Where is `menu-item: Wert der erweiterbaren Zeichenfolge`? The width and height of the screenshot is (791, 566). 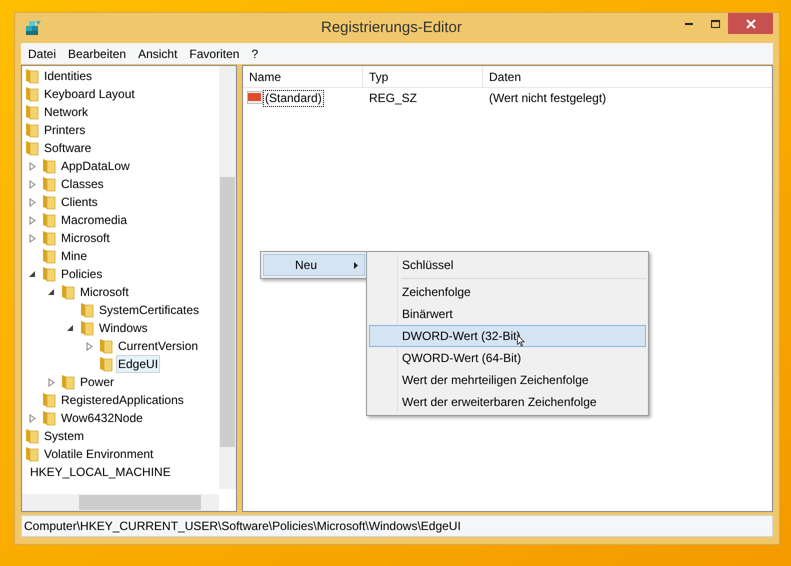
menu-item: Wert der erweiterbaren Zeichenfolge is located at coordinates (507, 402).